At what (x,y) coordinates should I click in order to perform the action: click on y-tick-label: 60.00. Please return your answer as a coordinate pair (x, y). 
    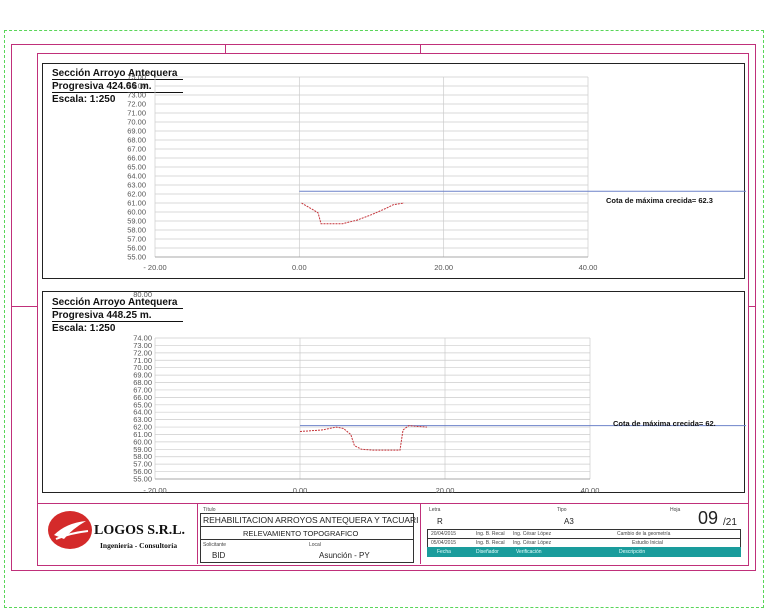
    Looking at the image, I should click on (136, 212).